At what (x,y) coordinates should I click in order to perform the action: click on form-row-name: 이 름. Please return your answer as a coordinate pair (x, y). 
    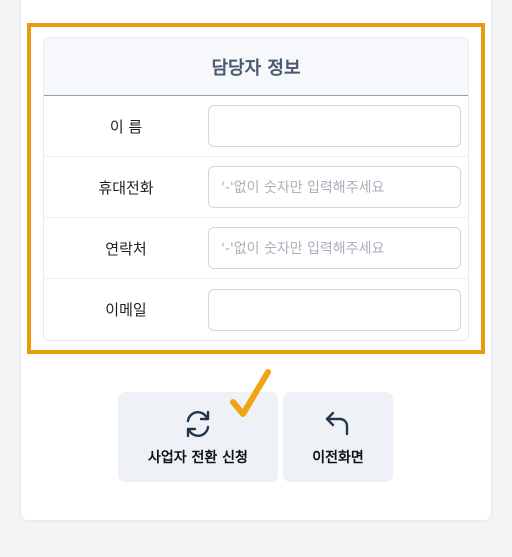
    Looking at the image, I should click on (256, 126).